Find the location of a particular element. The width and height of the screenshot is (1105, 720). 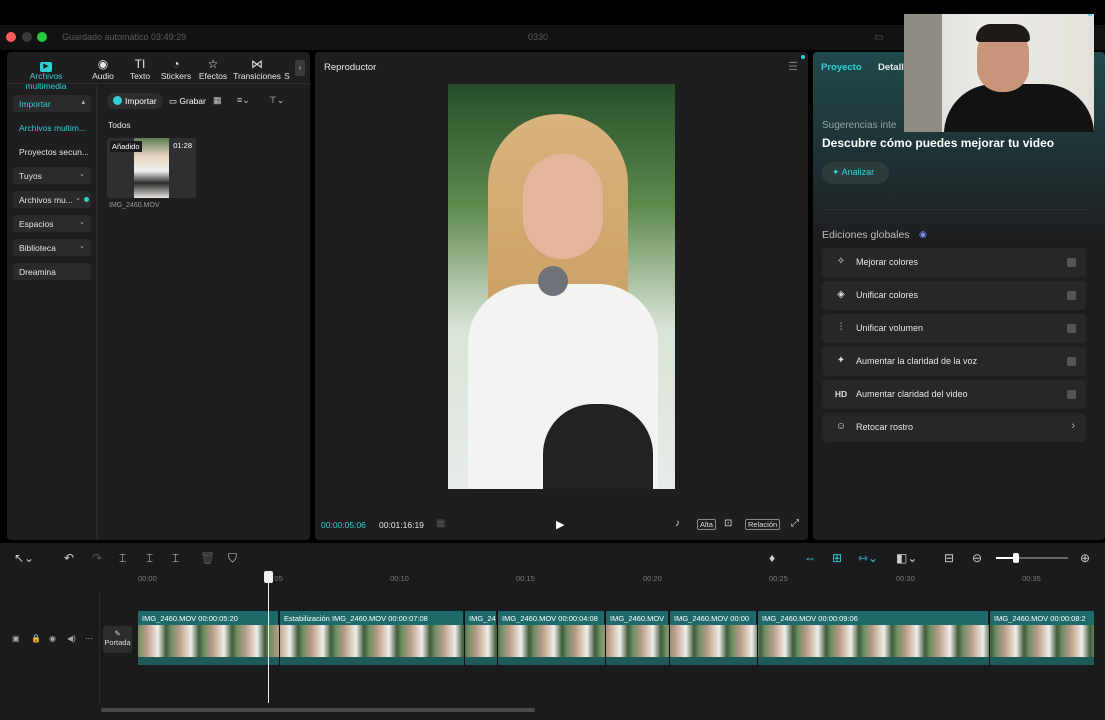

import-label: Importar is located at coordinates (141, 101).